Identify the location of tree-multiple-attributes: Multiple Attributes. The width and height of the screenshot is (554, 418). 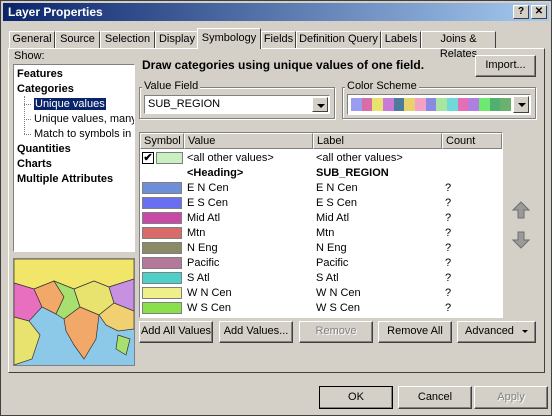
(65, 179).